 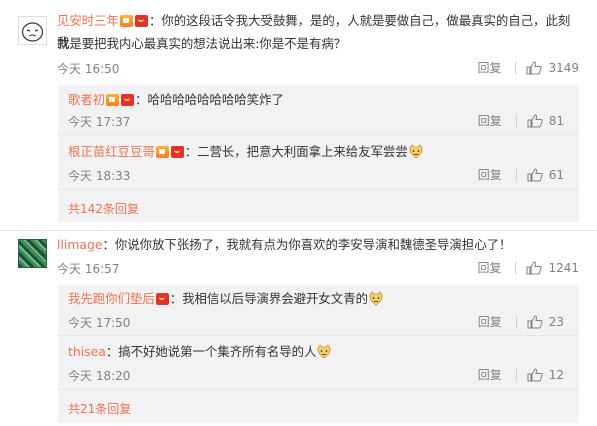 I want to click on reply-time: 今天 17:37, so click(x=99, y=122).